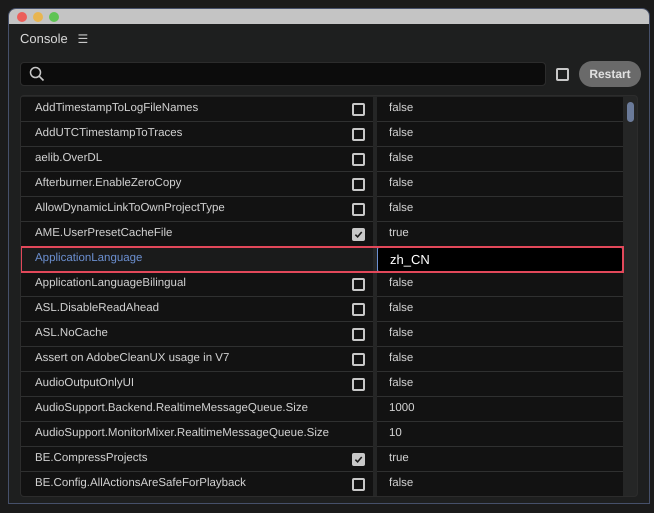 The height and width of the screenshot is (513, 654). What do you see at coordinates (197, 134) in the screenshot?
I see `setting-row: AddUTCTimestampToTraces` at bounding box center [197, 134].